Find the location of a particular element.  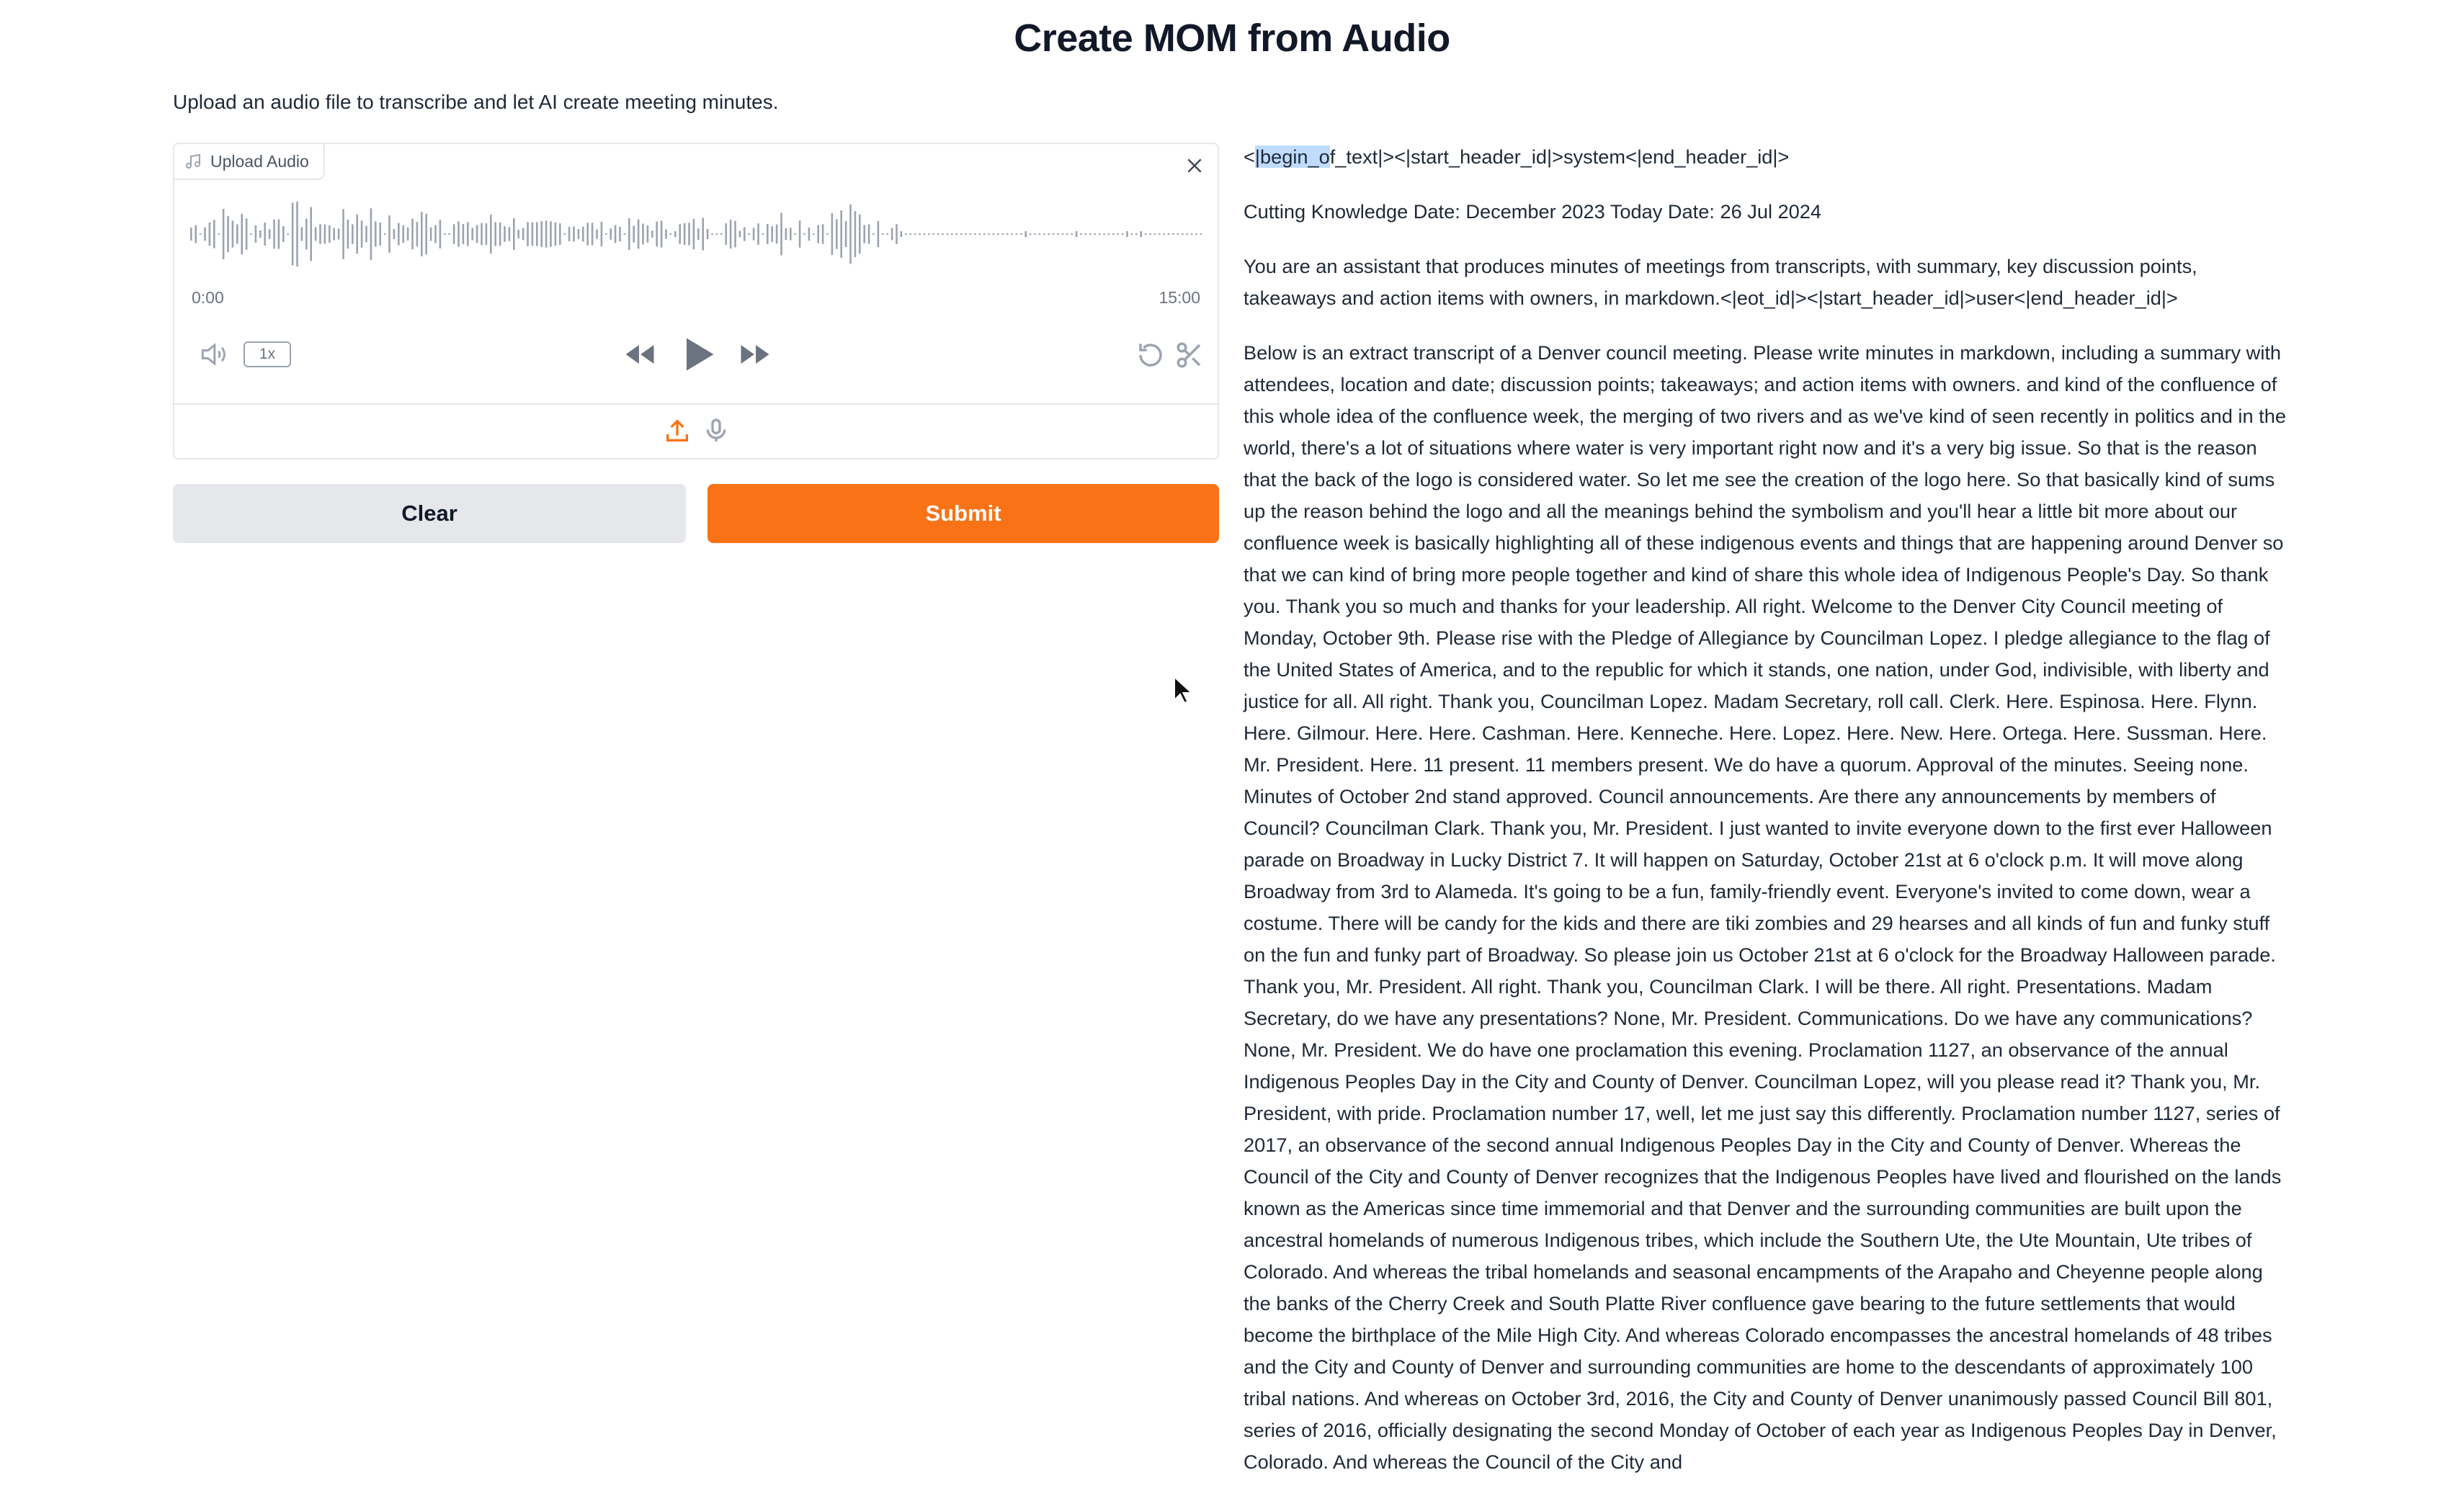

rewind-icon is located at coordinates (640, 354).